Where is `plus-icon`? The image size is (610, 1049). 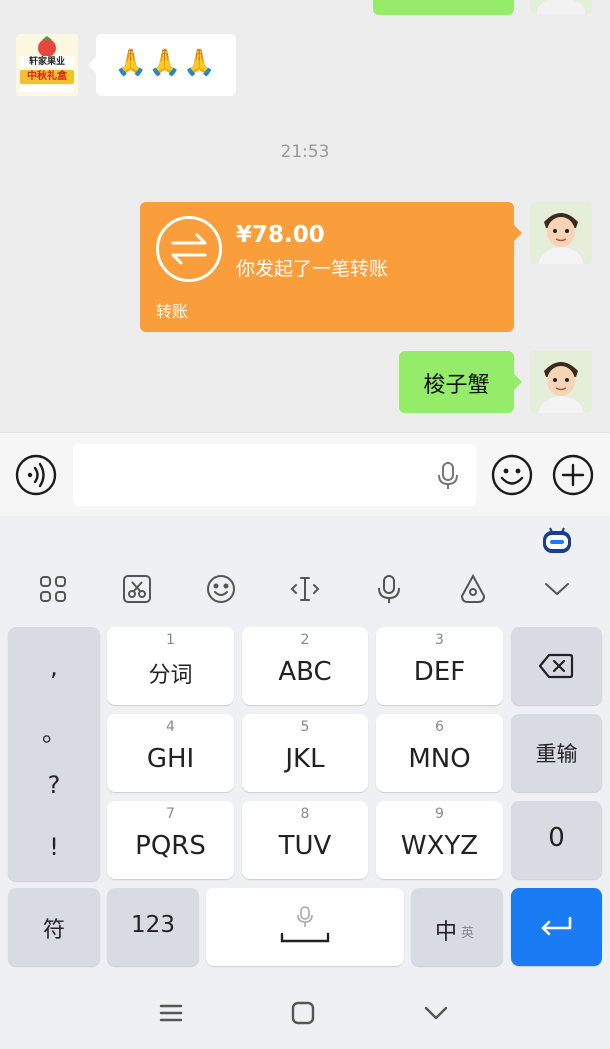 plus-icon is located at coordinates (573, 475).